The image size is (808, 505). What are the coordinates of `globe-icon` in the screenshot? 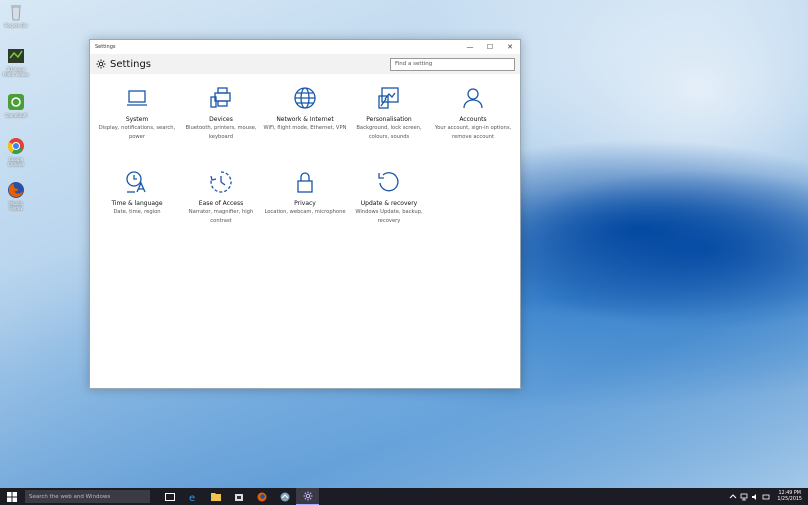 It's located at (305, 98).